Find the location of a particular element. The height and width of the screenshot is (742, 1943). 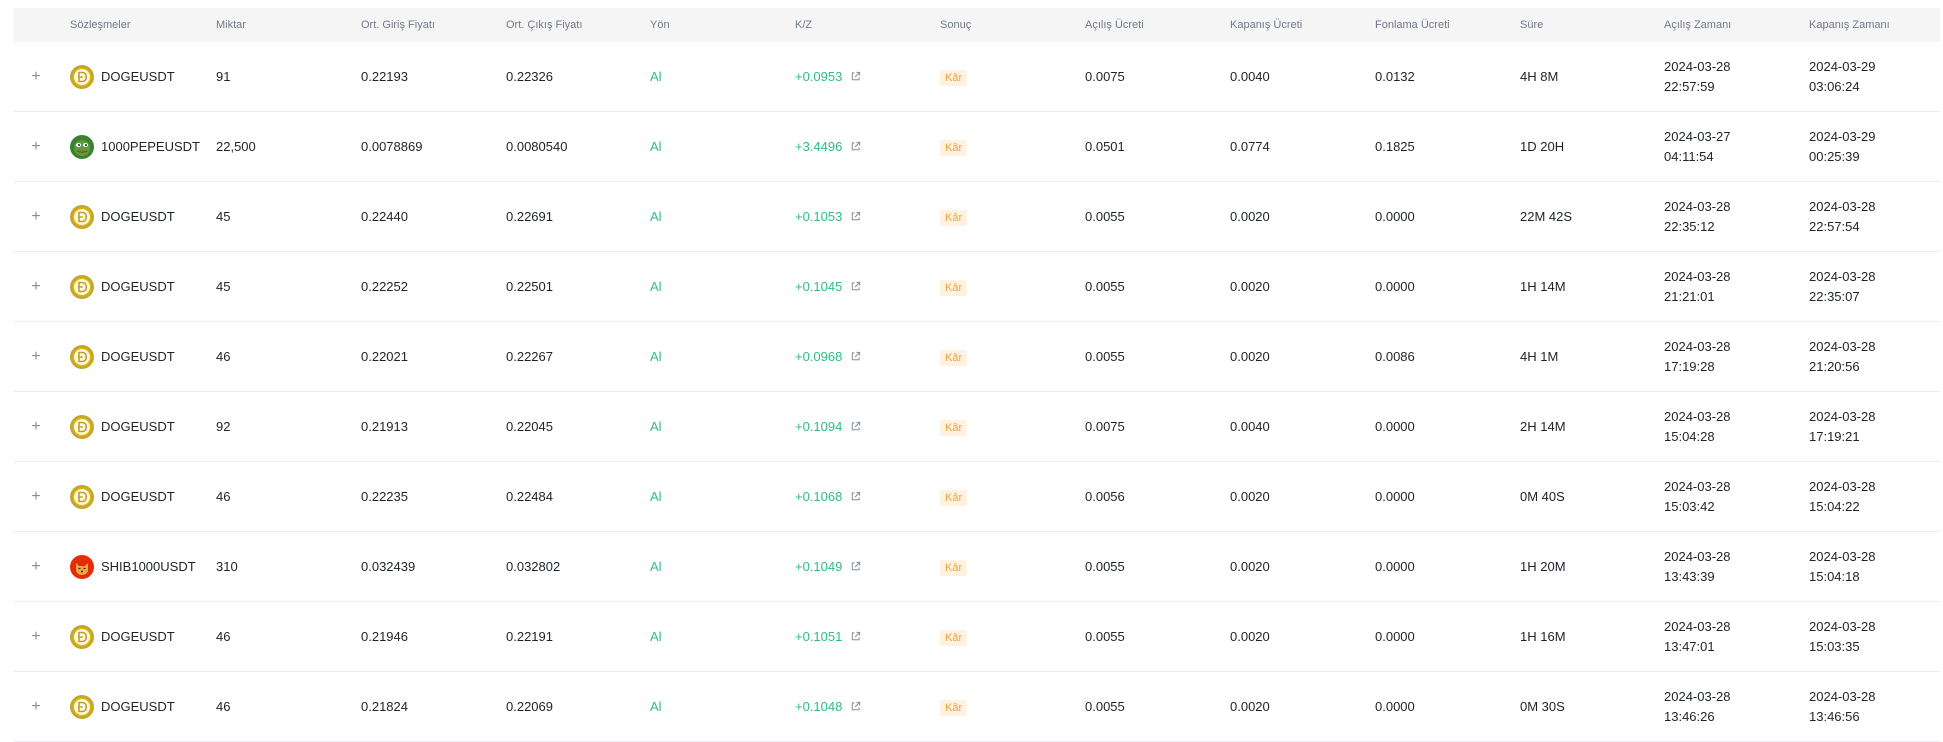

result-cell: Kâr is located at coordinates (954, 707).